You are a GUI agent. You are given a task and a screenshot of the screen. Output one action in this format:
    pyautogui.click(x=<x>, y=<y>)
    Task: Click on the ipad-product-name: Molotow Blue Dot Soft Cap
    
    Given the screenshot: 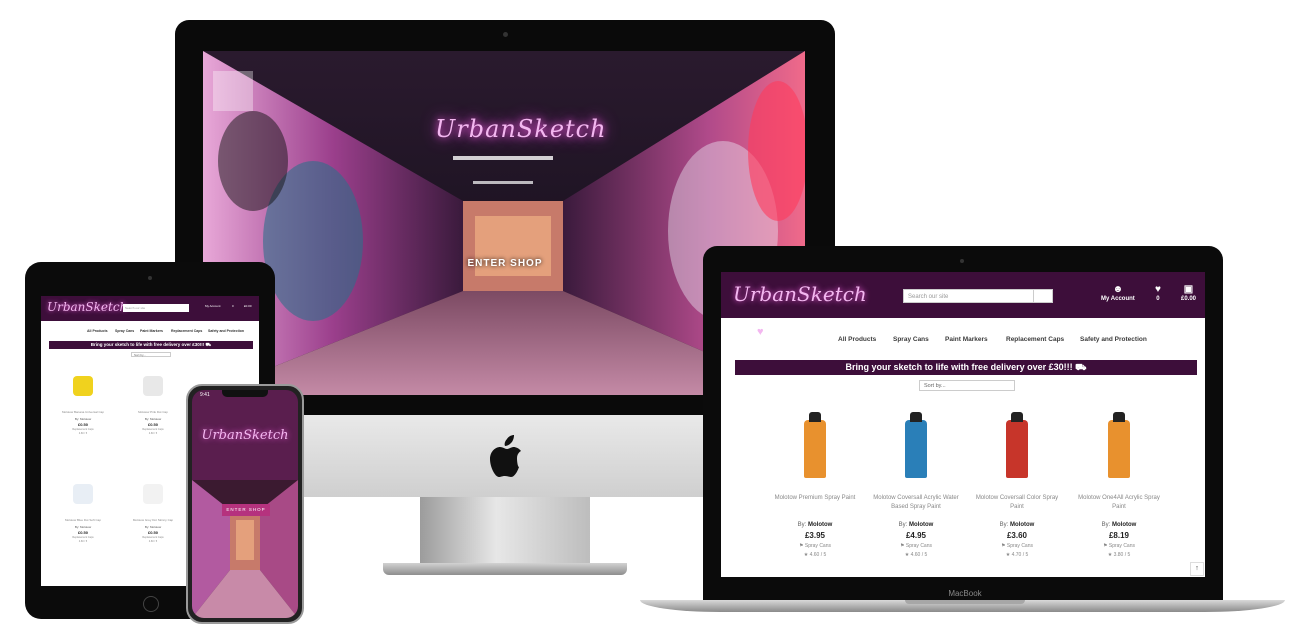 What is the action you would take?
    pyautogui.click(x=83, y=520)
    